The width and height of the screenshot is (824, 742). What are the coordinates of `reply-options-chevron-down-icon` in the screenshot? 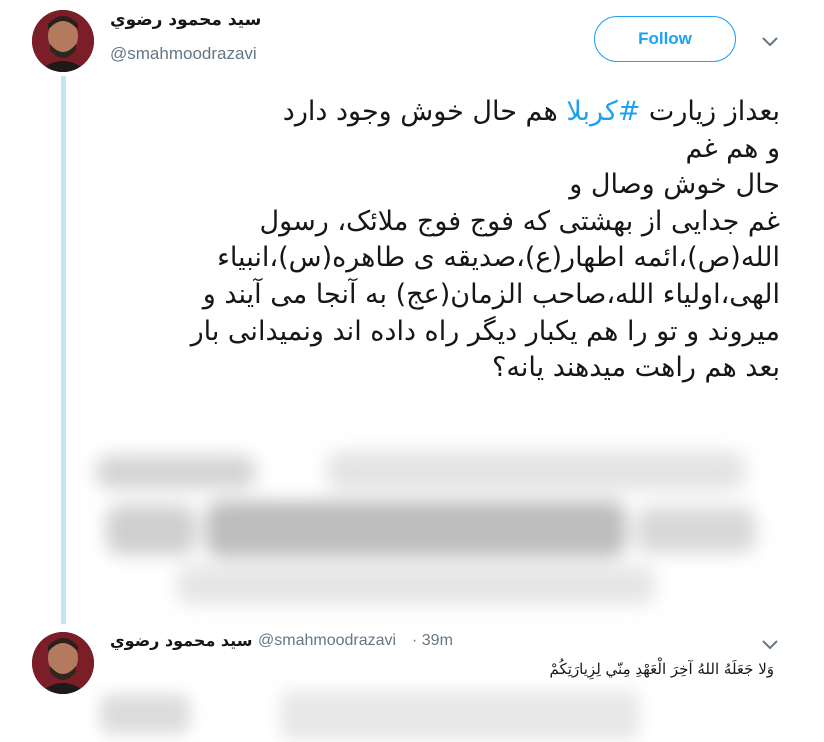 It's located at (770, 645).